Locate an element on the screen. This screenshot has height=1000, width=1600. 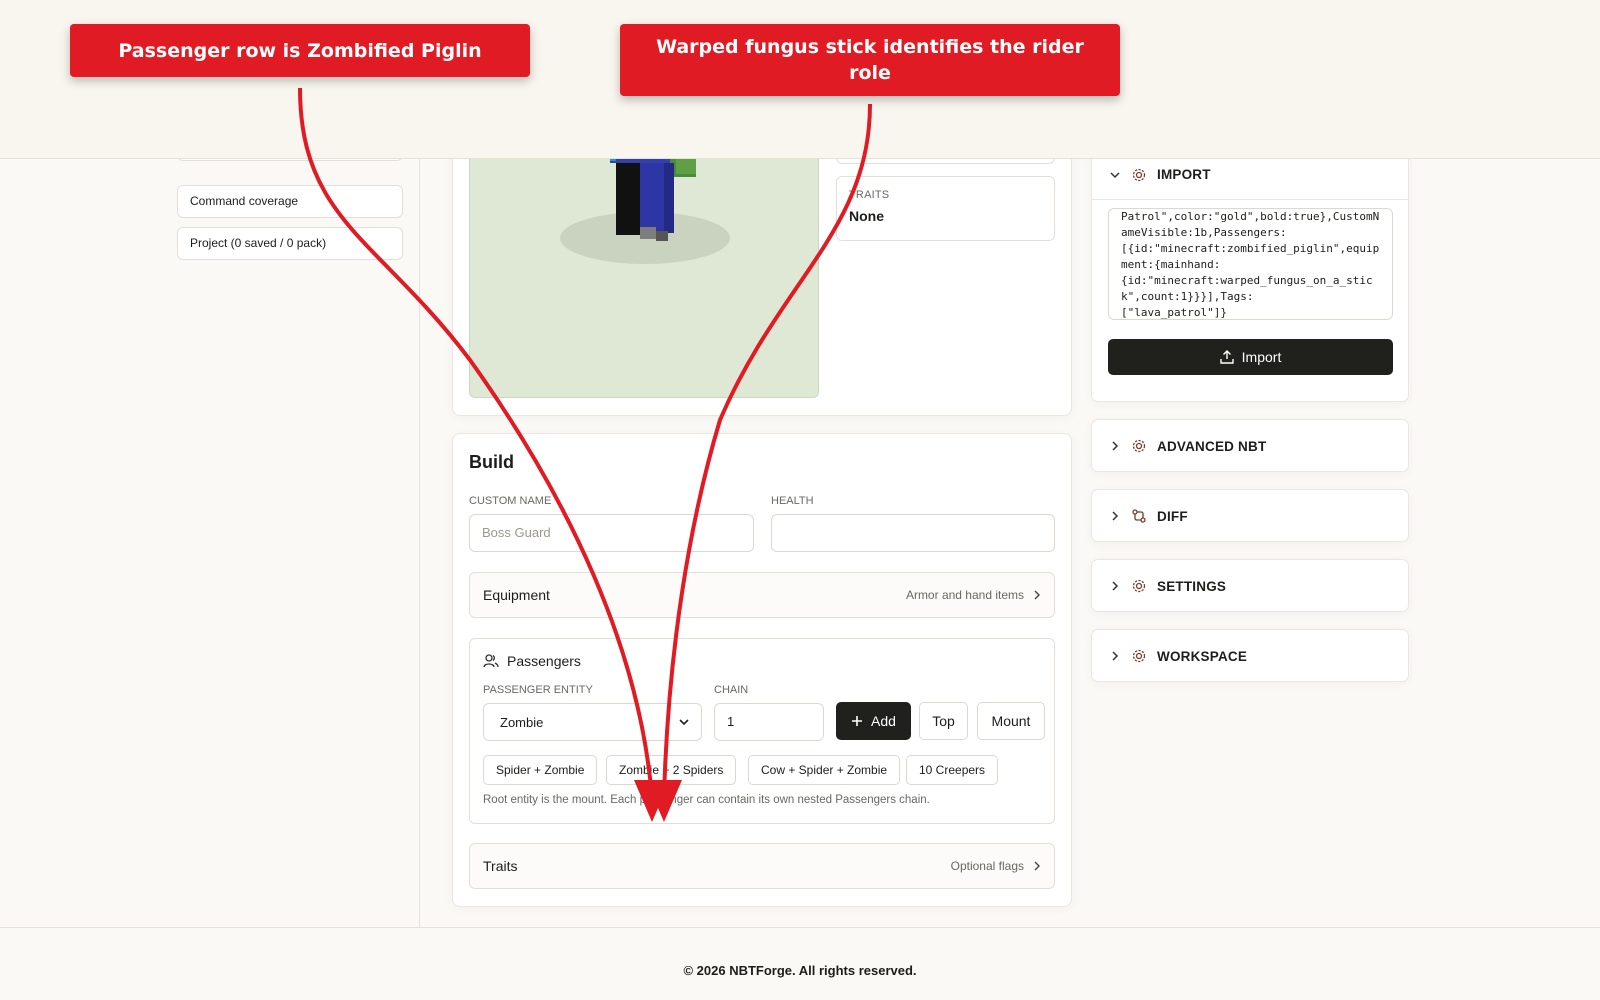
diff-header: DIFF is located at coordinates (1250, 516).